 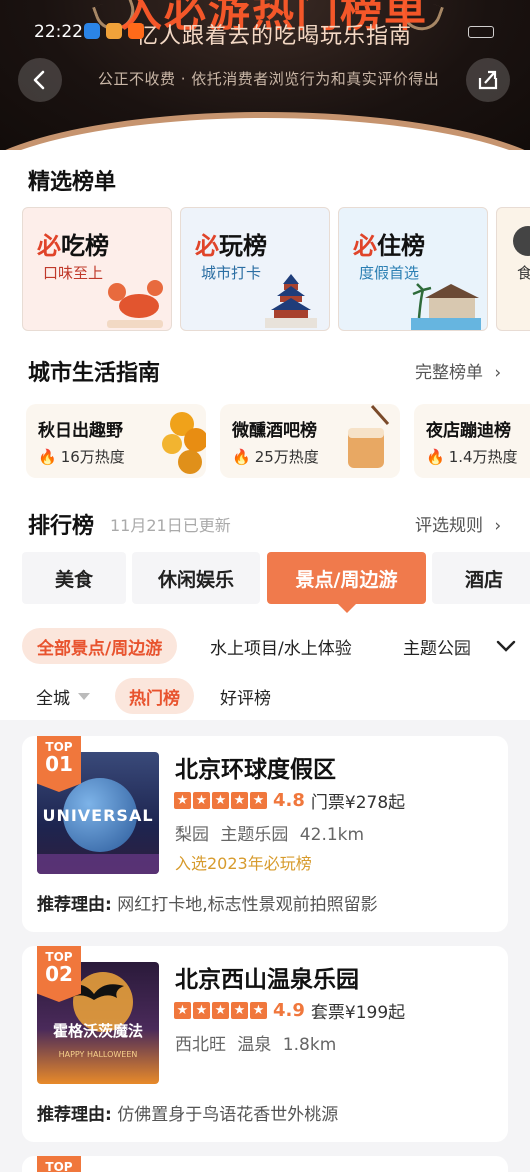 What do you see at coordinates (286, 457) in the screenshot?
I see `guide-heat-value: 25万热度` at bounding box center [286, 457].